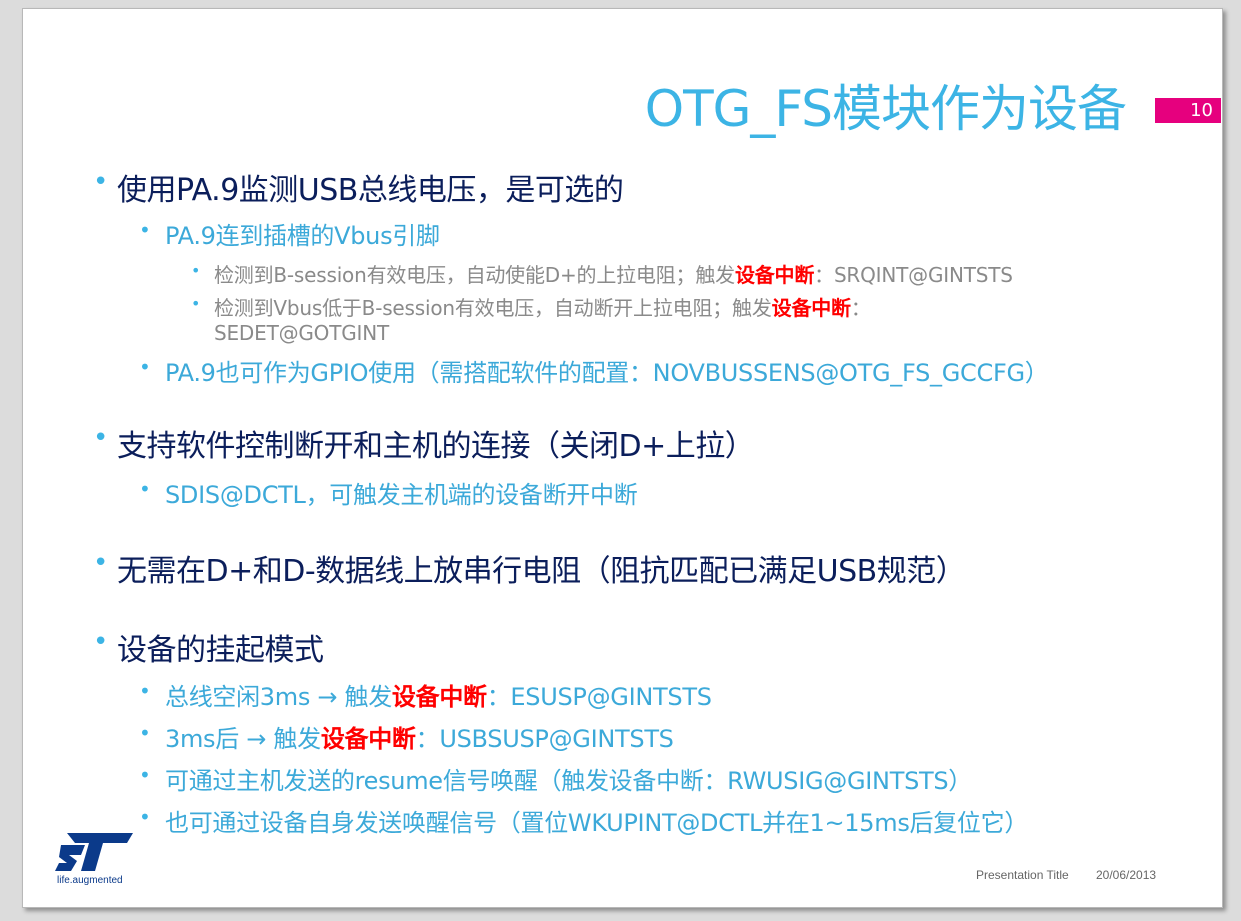 The image size is (1241, 921). I want to click on bullet-level1-item: • 支持软件控制断开和主机的连接（关闭D+上拉）, so click(424, 443).